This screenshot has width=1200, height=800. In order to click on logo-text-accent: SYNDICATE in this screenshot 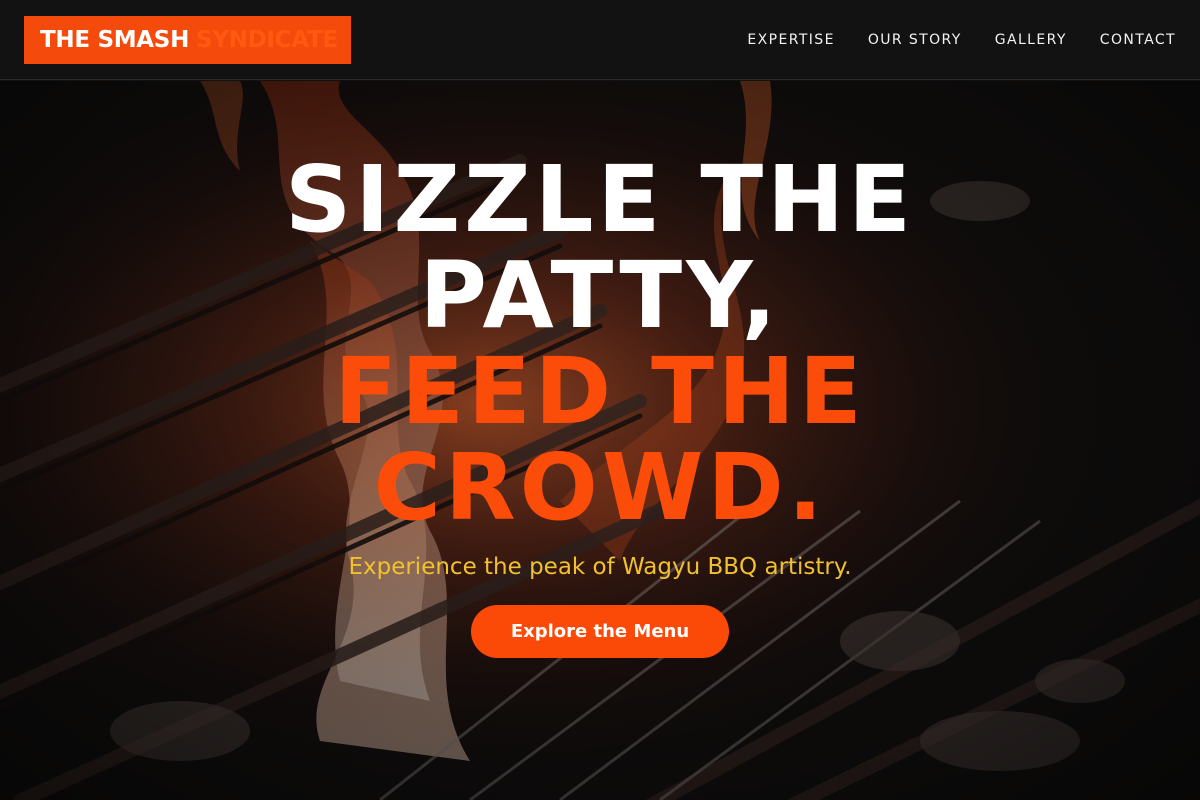, I will do `click(267, 40)`.